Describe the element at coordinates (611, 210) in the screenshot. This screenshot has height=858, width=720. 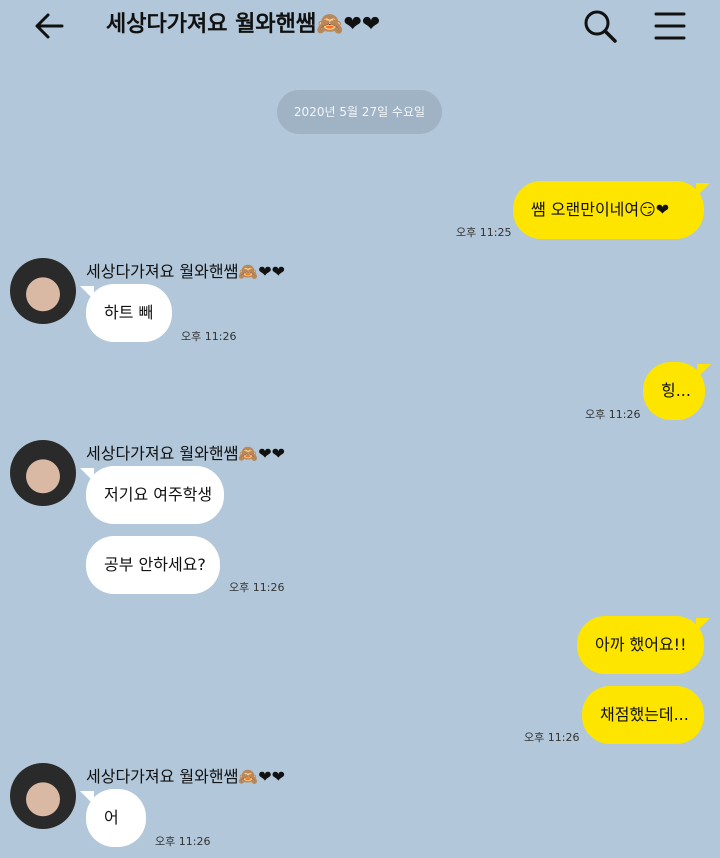
I see `my-message-bubble: 쌤 오랜만이네여😏❤` at that location.